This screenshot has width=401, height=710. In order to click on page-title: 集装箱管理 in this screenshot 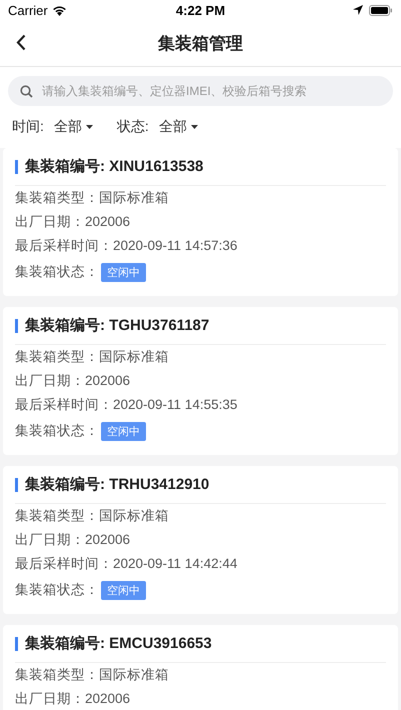, I will do `click(200, 43)`.